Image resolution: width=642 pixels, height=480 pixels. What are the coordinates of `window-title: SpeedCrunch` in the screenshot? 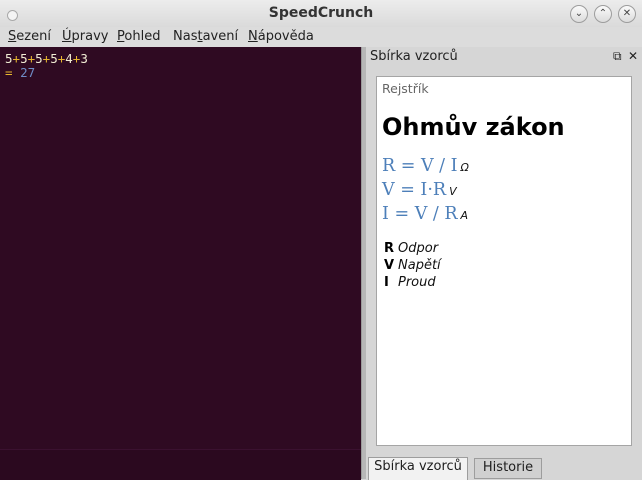 It's located at (321, 13).